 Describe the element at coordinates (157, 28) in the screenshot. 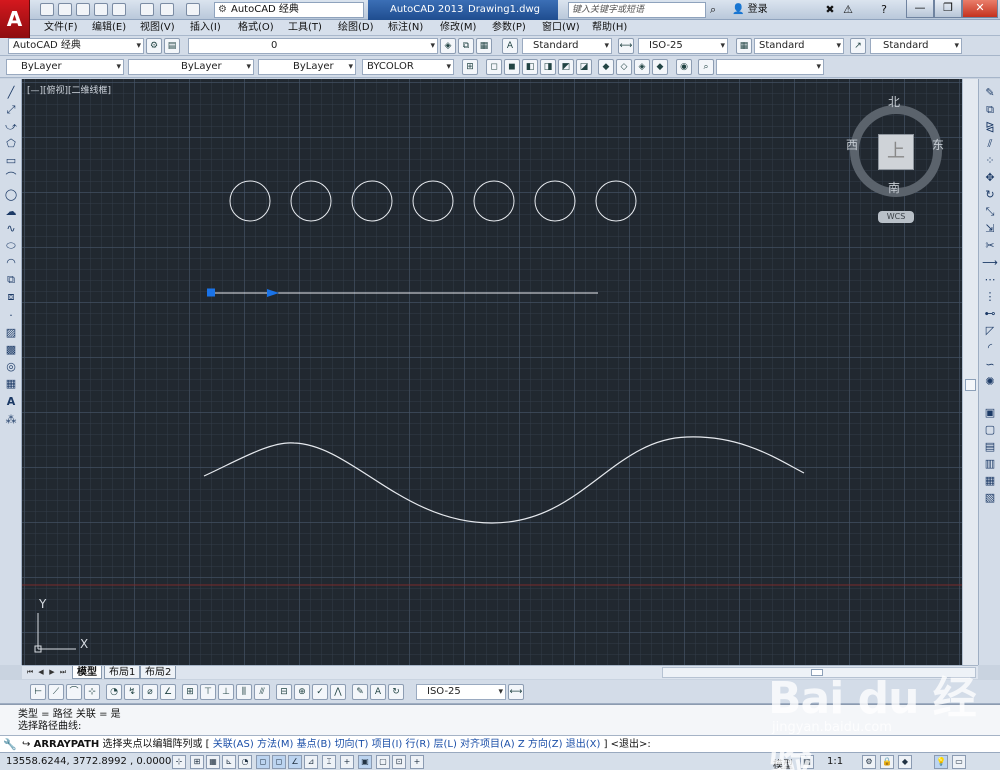

I see `menu-view: 视图(V)` at that location.